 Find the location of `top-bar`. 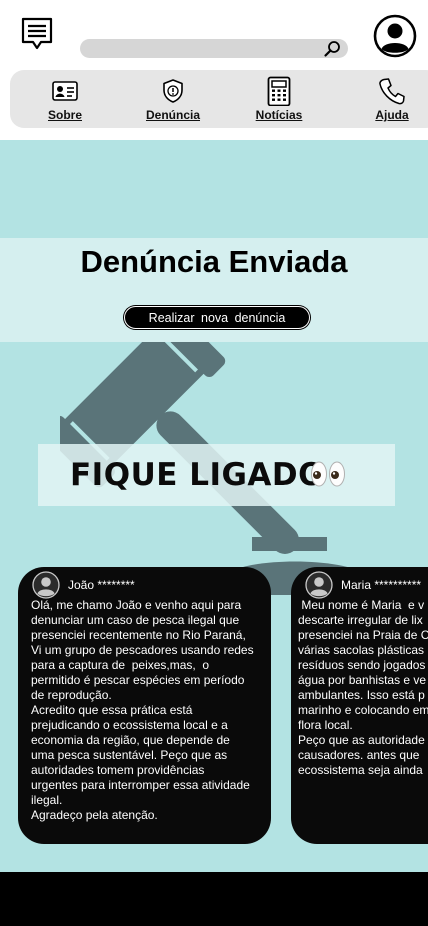

top-bar is located at coordinates (214, 35).